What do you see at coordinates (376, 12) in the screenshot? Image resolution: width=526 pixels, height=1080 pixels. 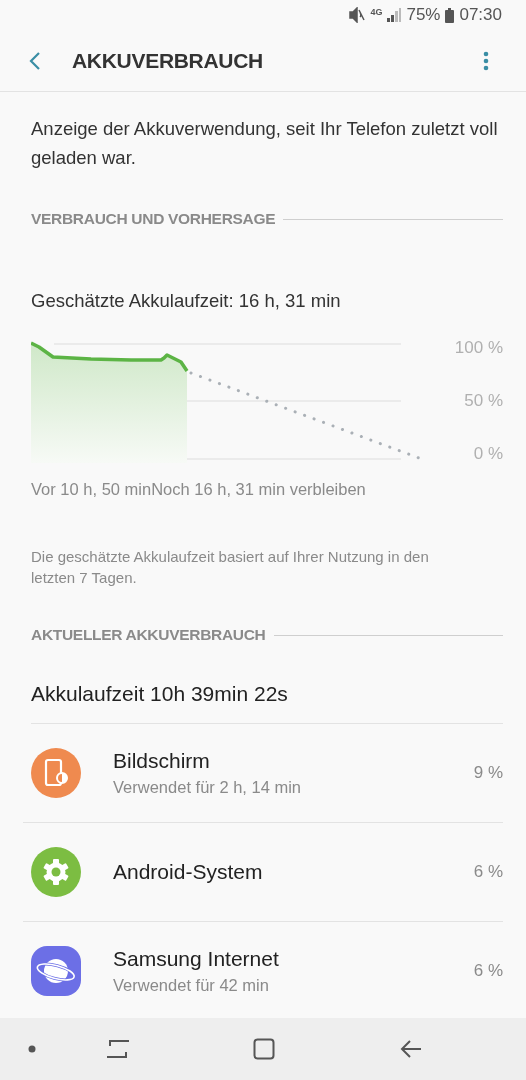 I see `network-label: 4G` at bounding box center [376, 12].